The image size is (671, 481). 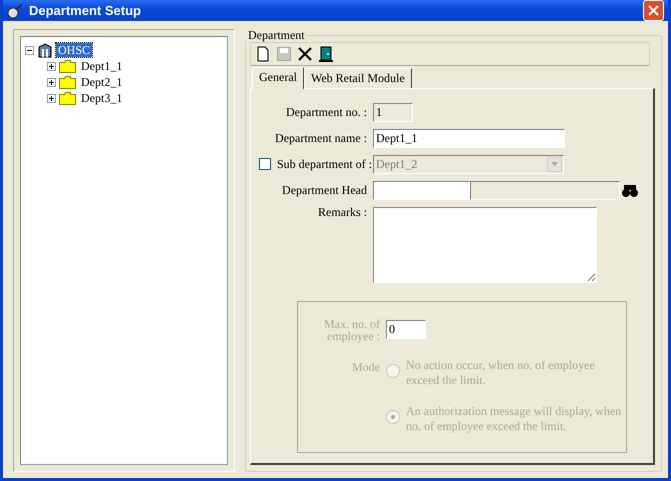 What do you see at coordinates (15, 10) in the screenshot?
I see `app-icon` at bounding box center [15, 10].